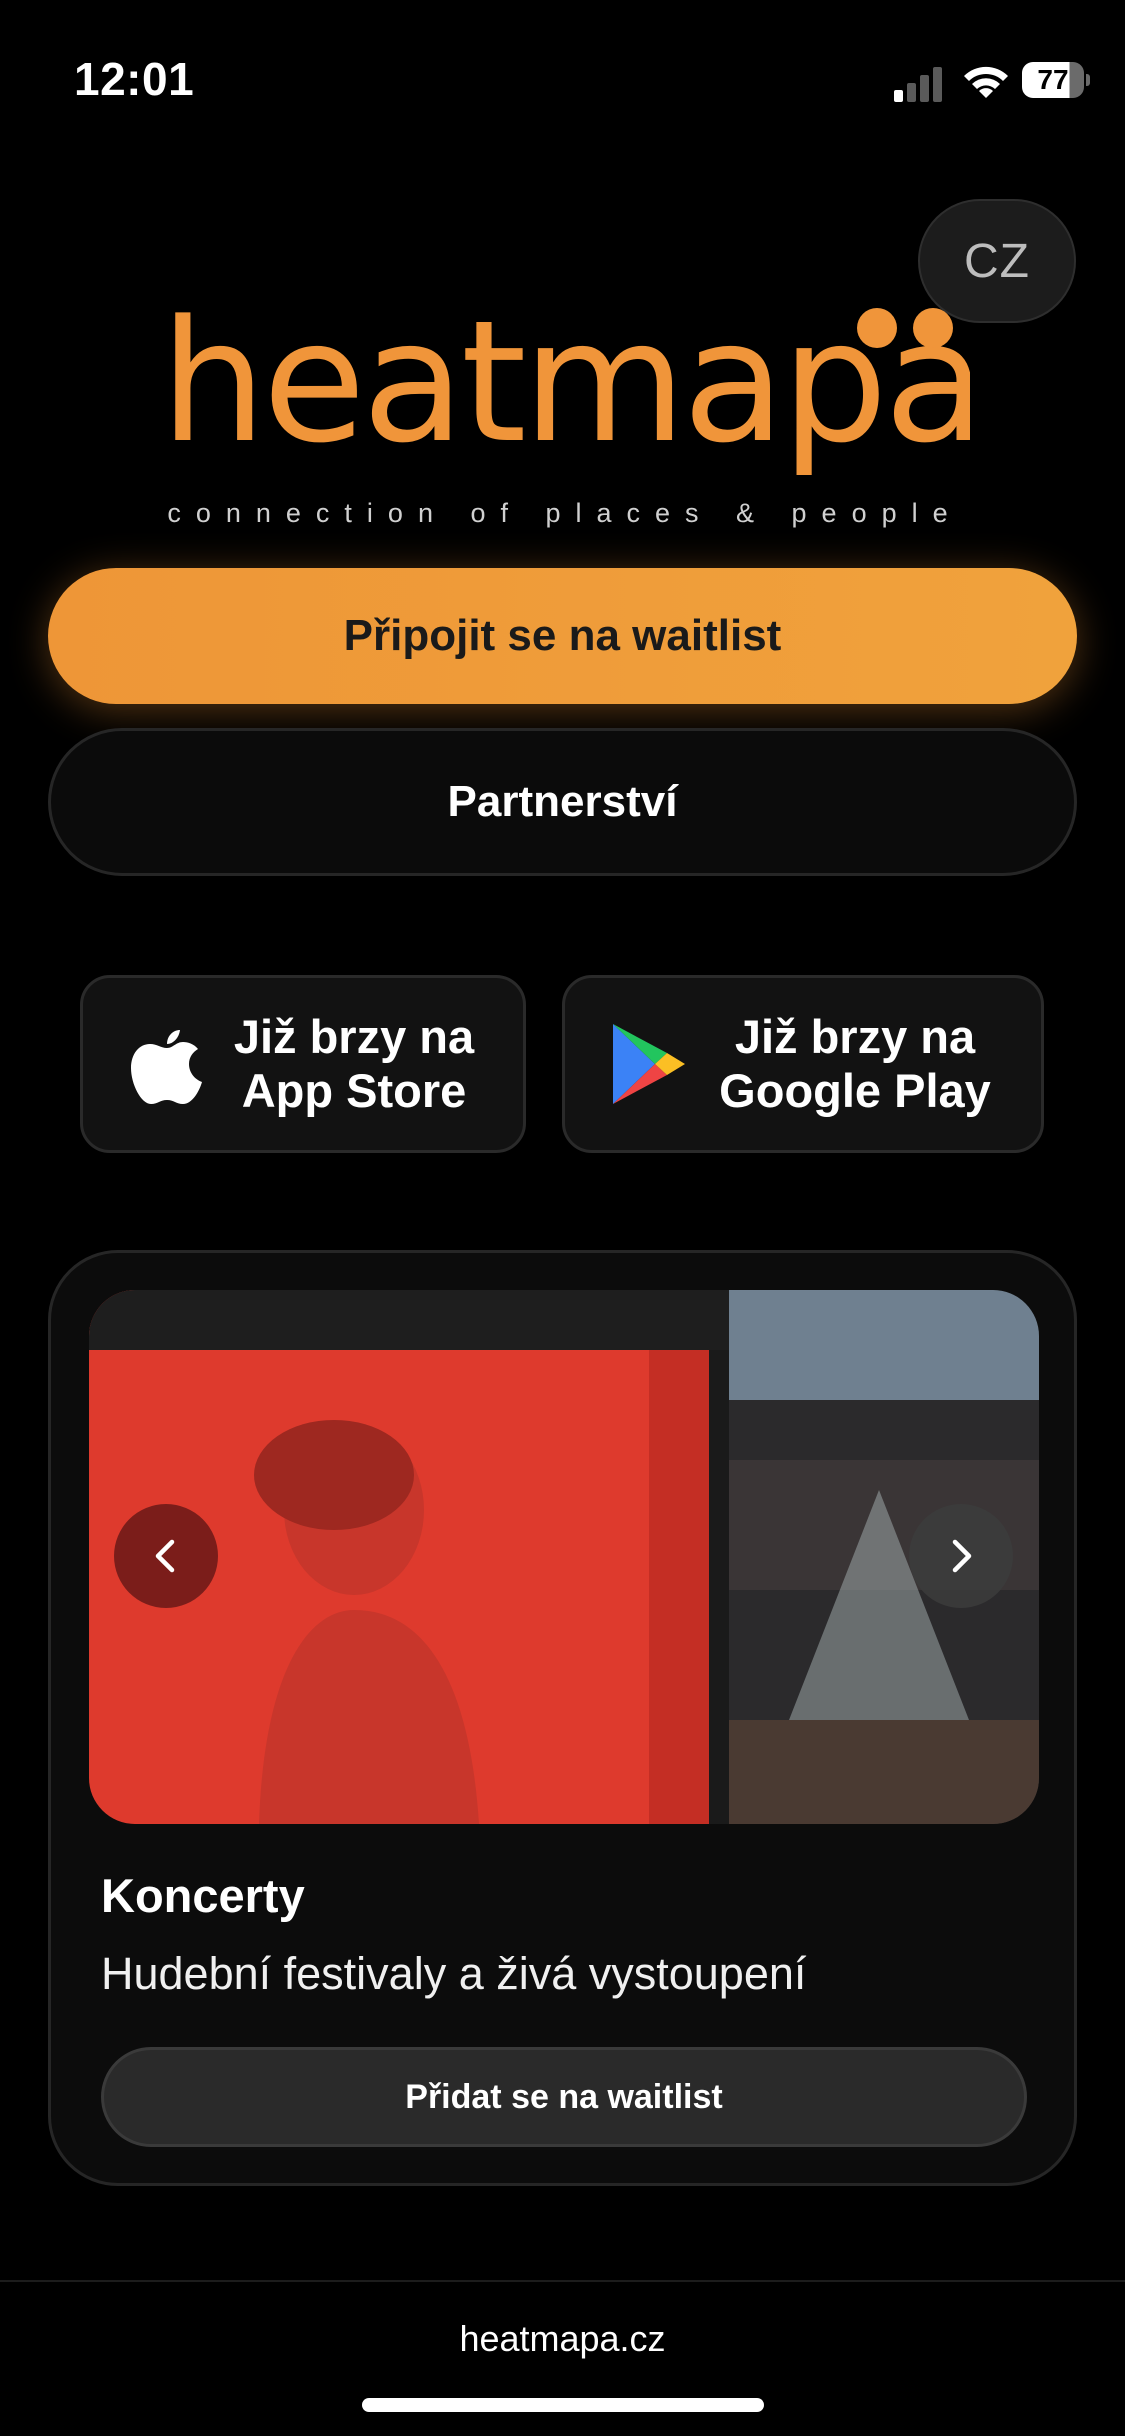 The height and width of the screenshot is (2436, 1125). What do you see at coordinates (564, 2097) in the screenshot?
I see `card-waitlist-button: Přidat se na waitlist` at bounding box center [564, 2097].